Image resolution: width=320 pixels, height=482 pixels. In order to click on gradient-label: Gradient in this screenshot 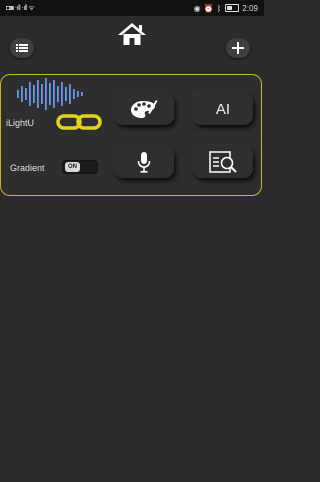, I will do `click(27, 168)`.